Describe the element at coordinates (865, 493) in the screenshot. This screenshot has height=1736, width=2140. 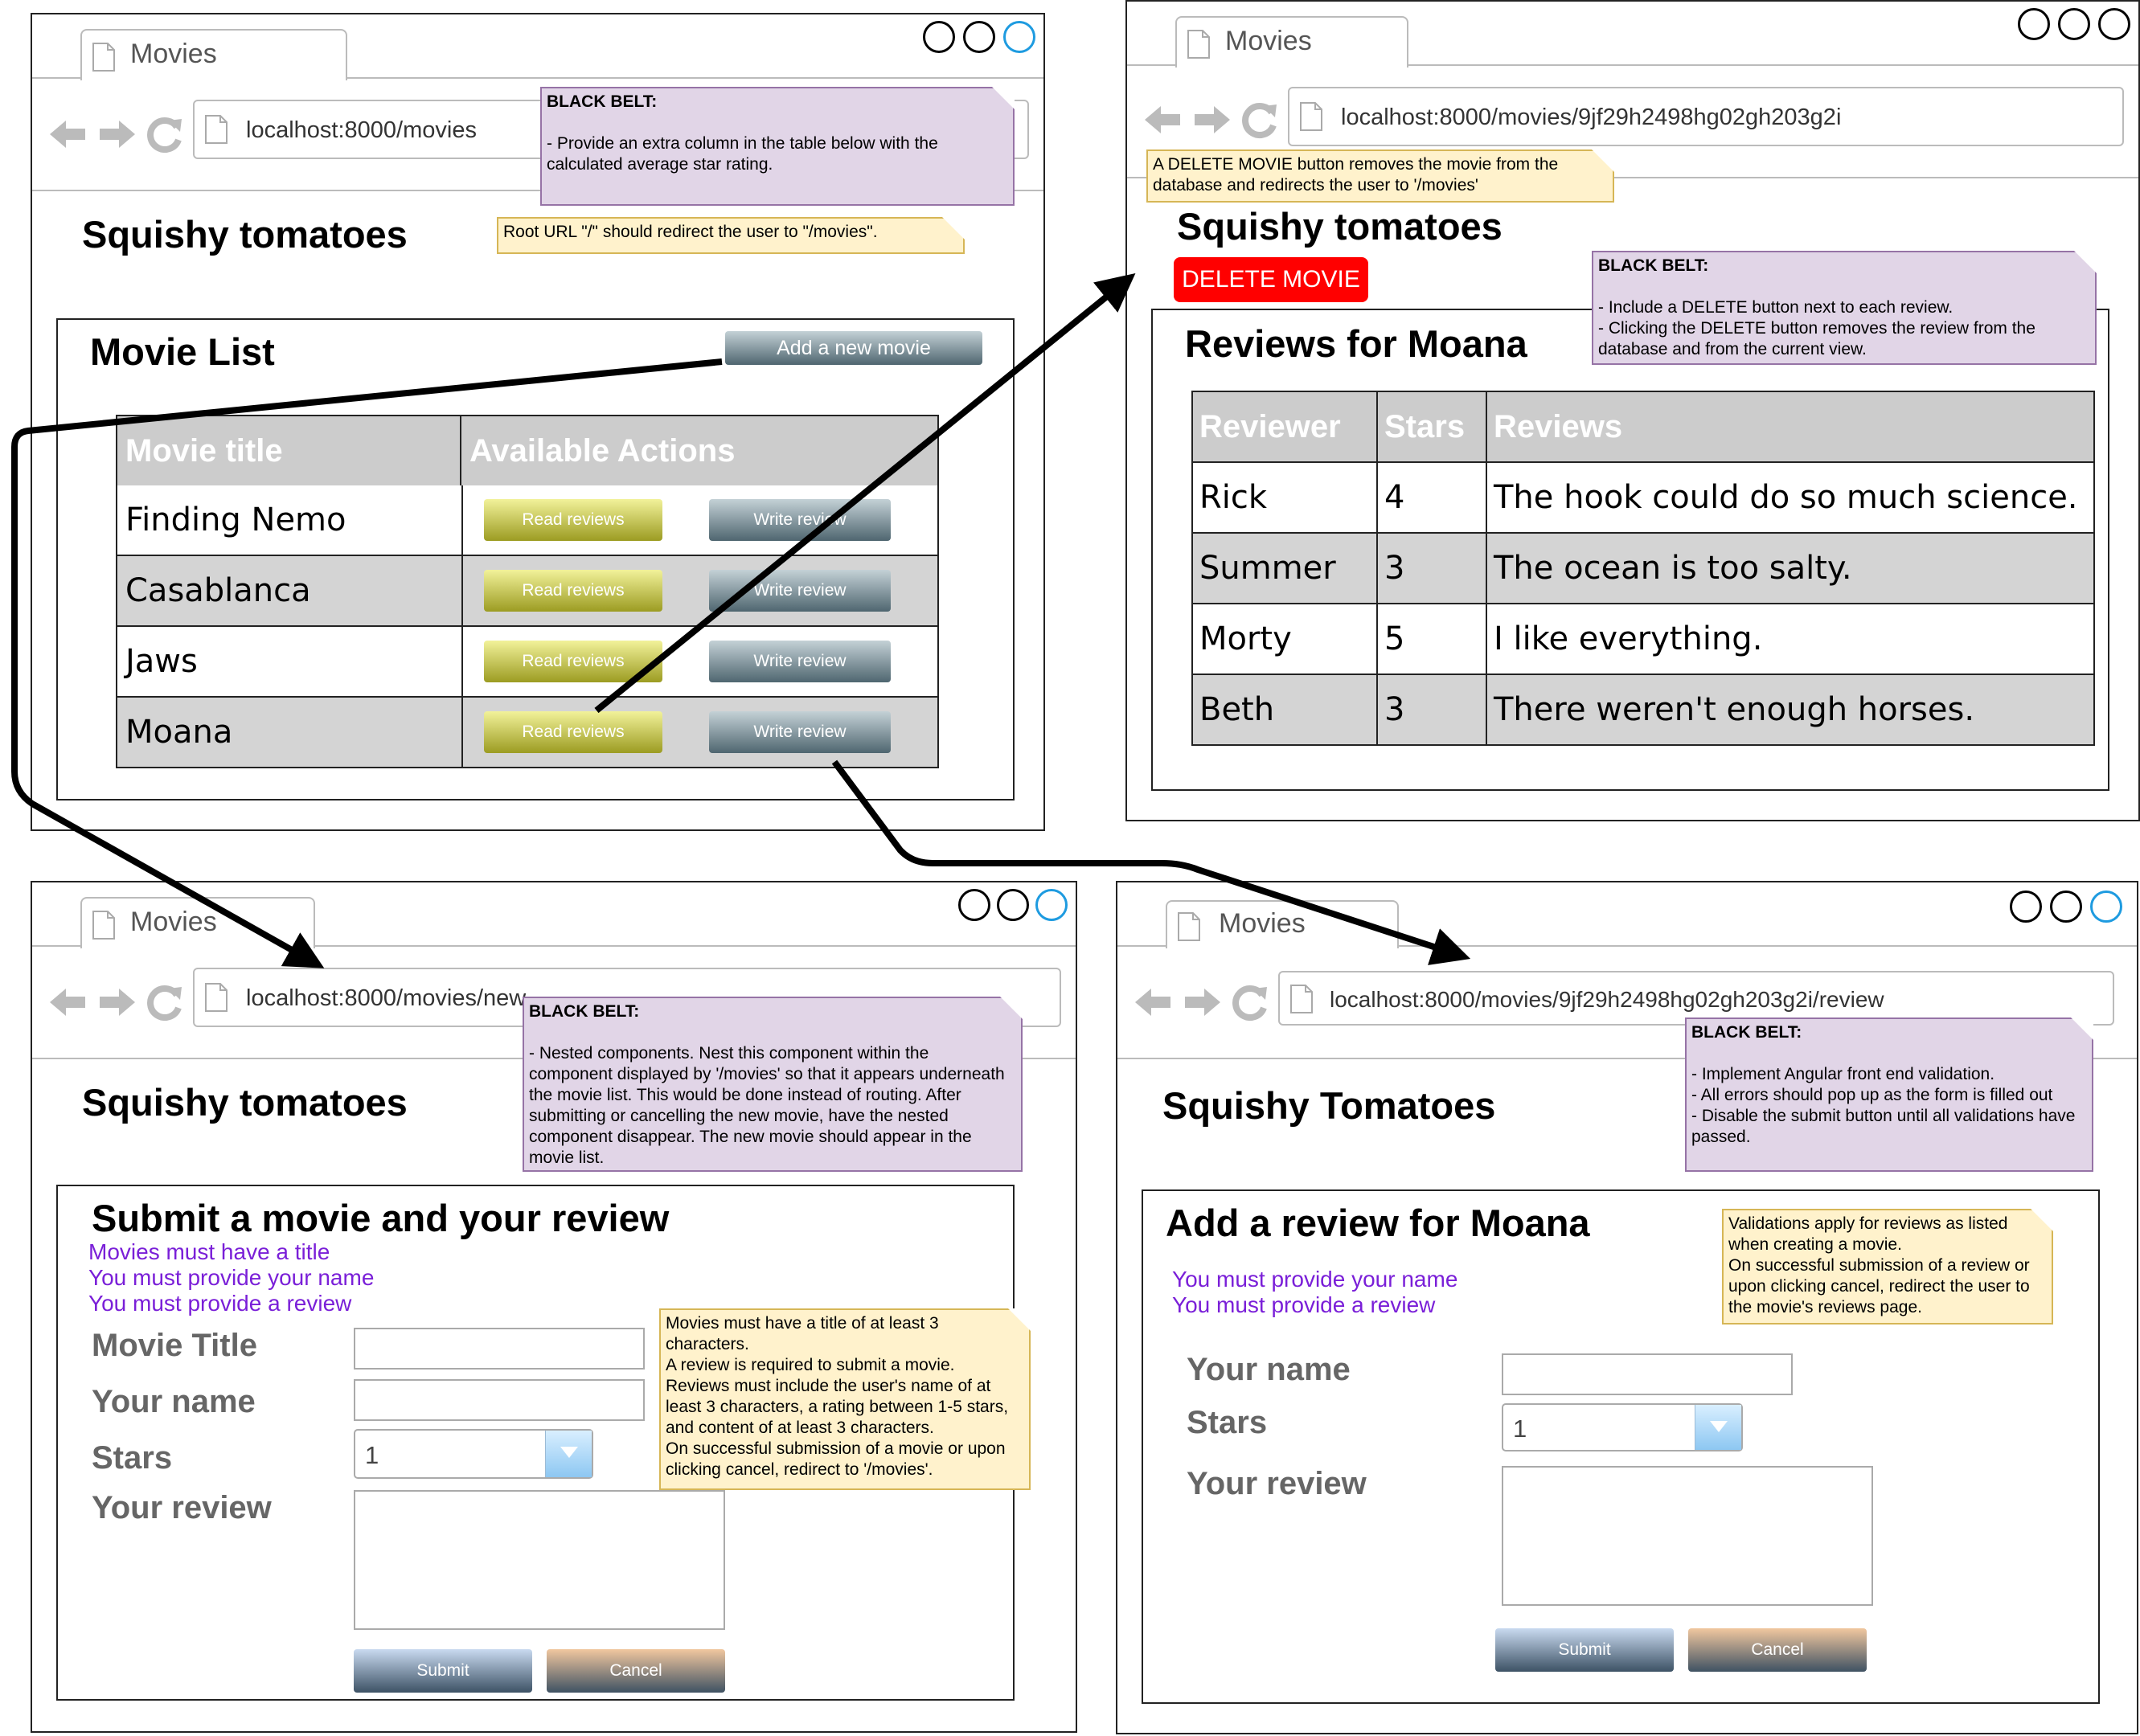
I see `arrow-read-reviews-to-reviews` at that location.